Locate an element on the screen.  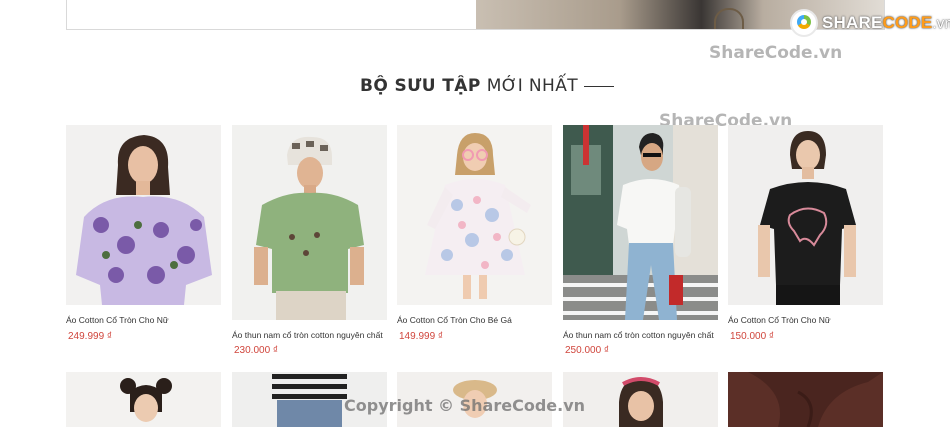
section-title: BỘ SƯU TẬP MỚI NHẤT is located at coordinates (487, 86).